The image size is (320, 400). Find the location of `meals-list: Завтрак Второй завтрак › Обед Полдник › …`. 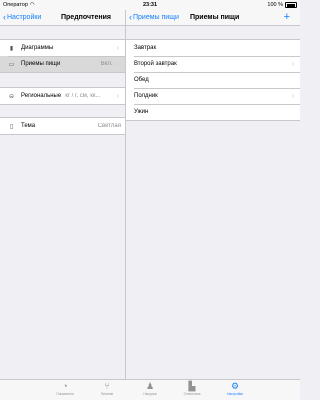

meals-list: Завтрак Второй завтрак › Обед Полдник › … is located at coordinates (213, 80).